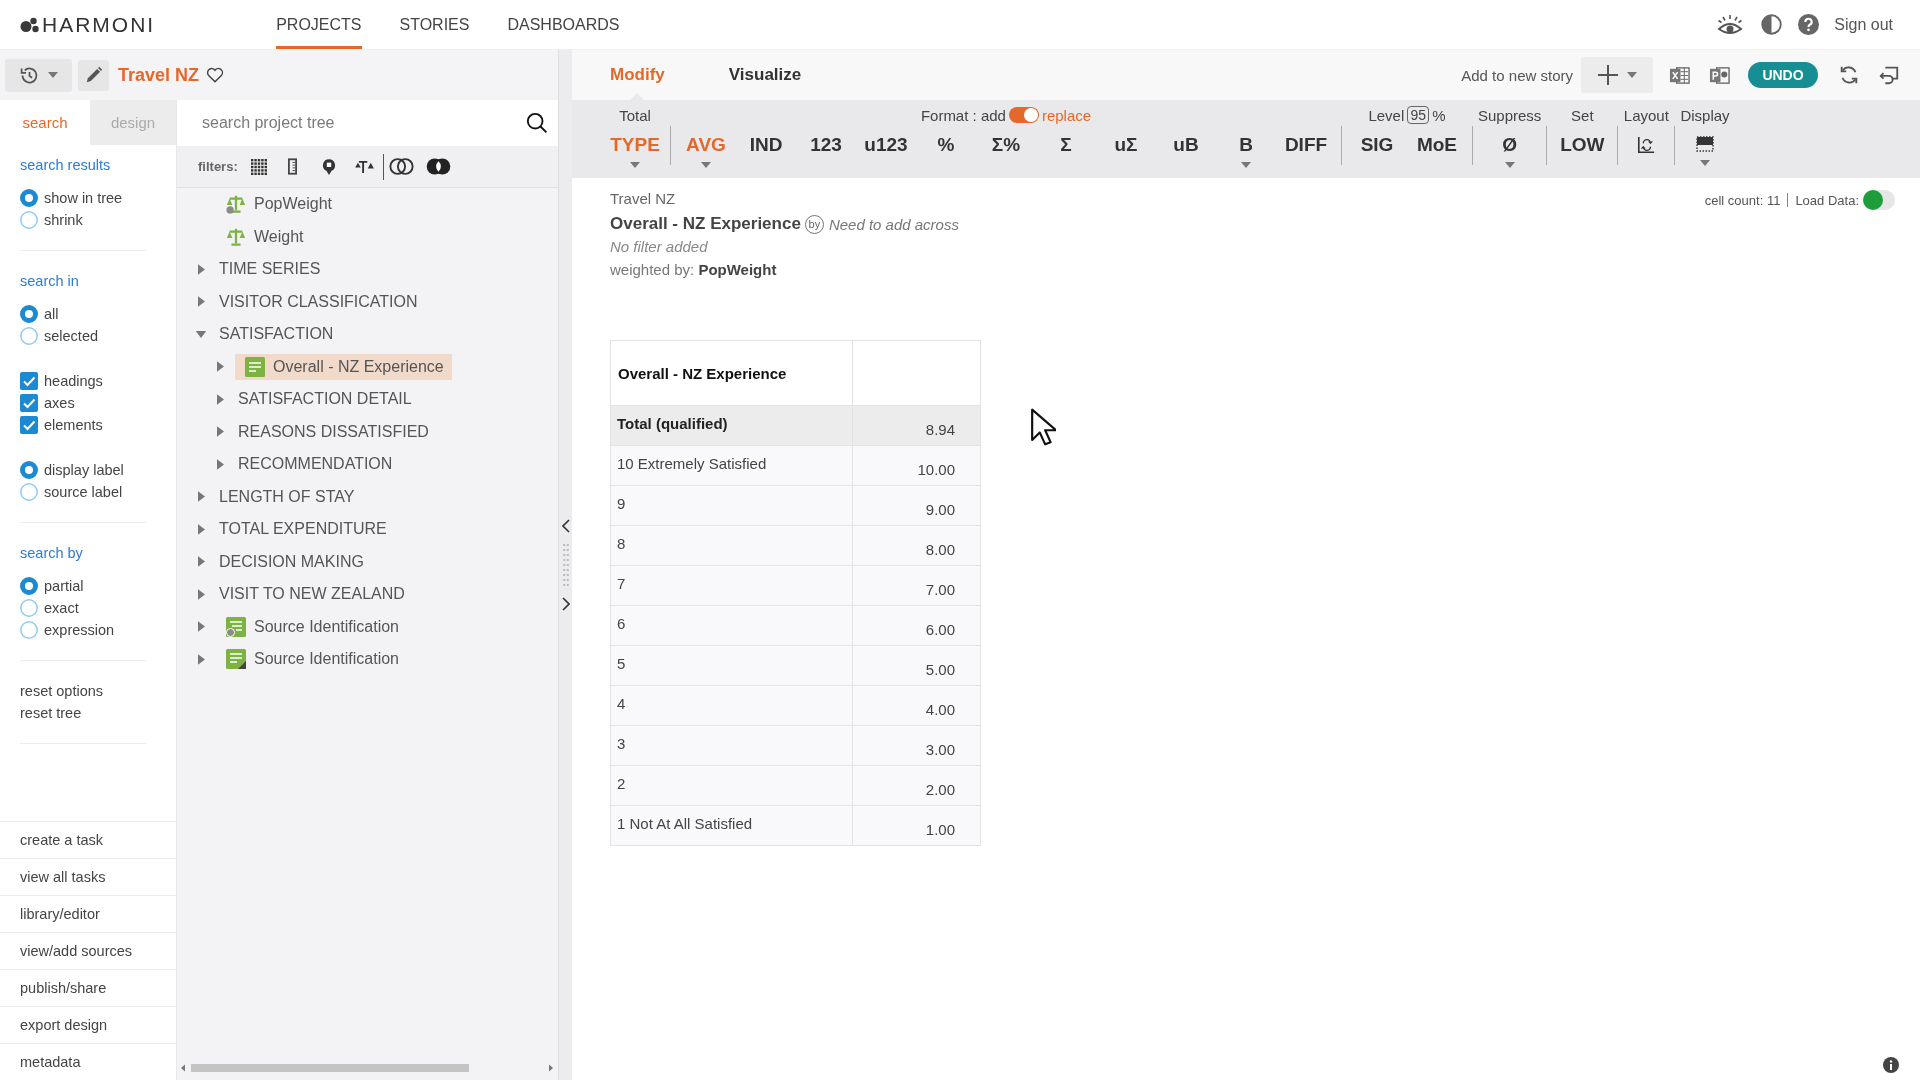  What do you see at coordinates (765, 75) in the screenshot?
I see `view-tab: Visualize` at bounding box center [765, 75].